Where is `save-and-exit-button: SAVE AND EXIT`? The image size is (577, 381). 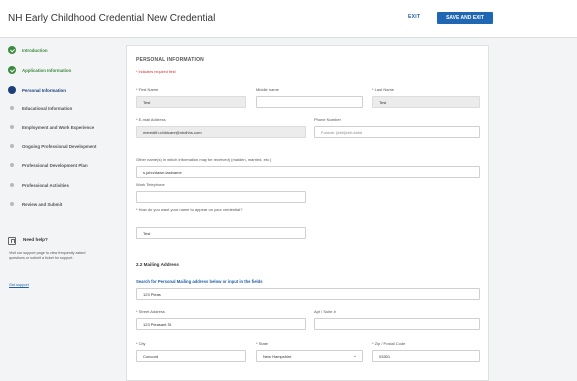
save-and-exit-button: SAVE AND EXIT is located at coordinates (465, 18).